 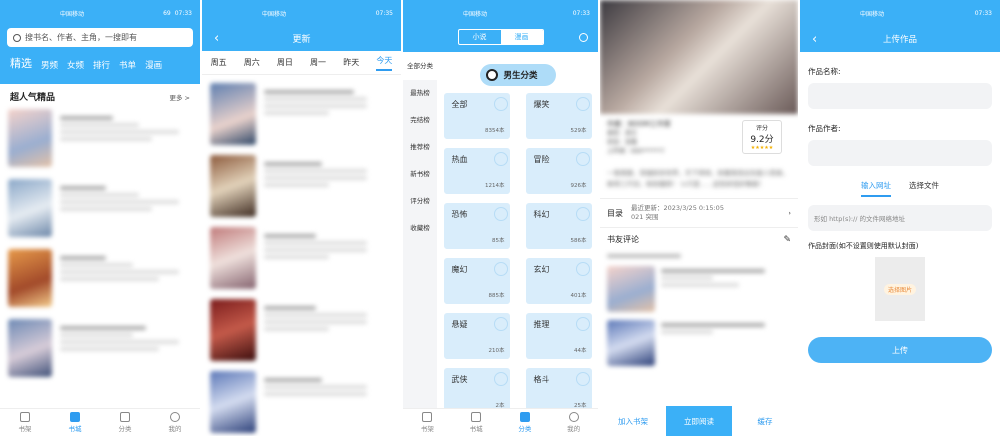 What do you see at coordinates (521, 37) in the screenshot?
I see `seg-comic: 漫画` at bounding box center [521, 37].